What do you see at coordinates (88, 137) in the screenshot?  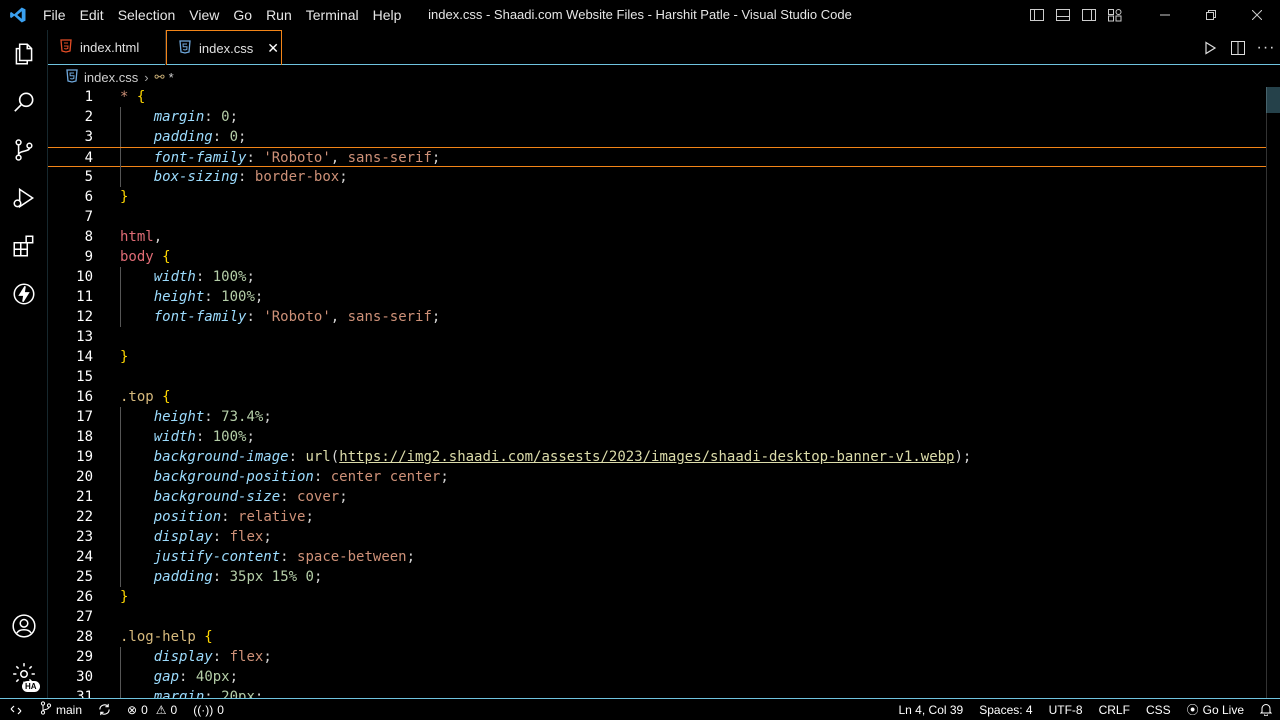 I see `line-number: 3` at bounding box center [88, 137].